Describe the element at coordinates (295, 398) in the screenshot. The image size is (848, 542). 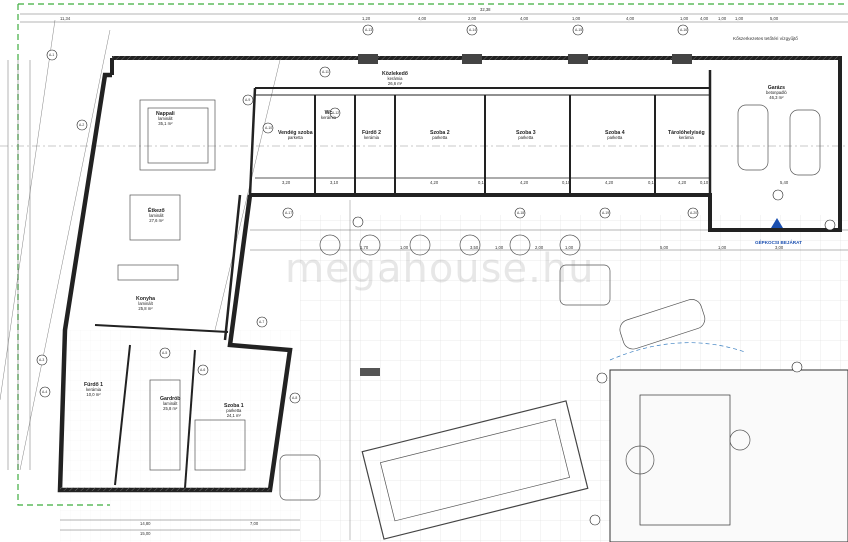
I see `door-tag: A-8` at that location.